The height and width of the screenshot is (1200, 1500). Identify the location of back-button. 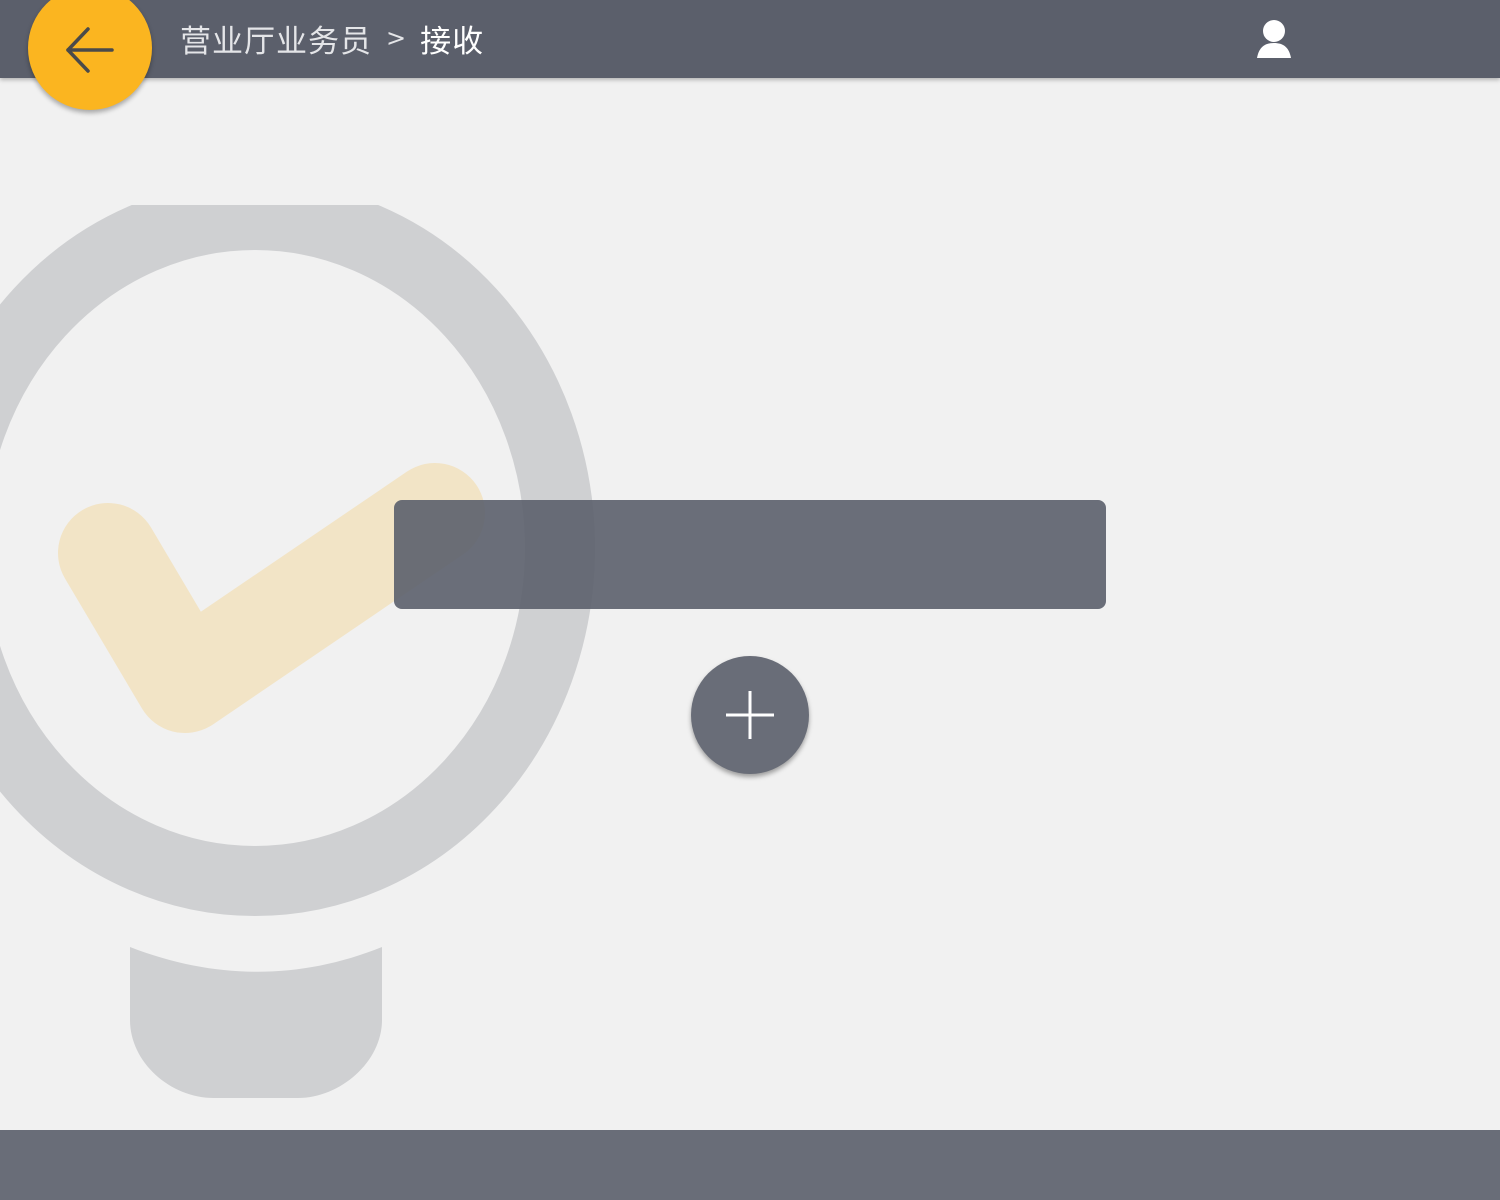
(90, 55).